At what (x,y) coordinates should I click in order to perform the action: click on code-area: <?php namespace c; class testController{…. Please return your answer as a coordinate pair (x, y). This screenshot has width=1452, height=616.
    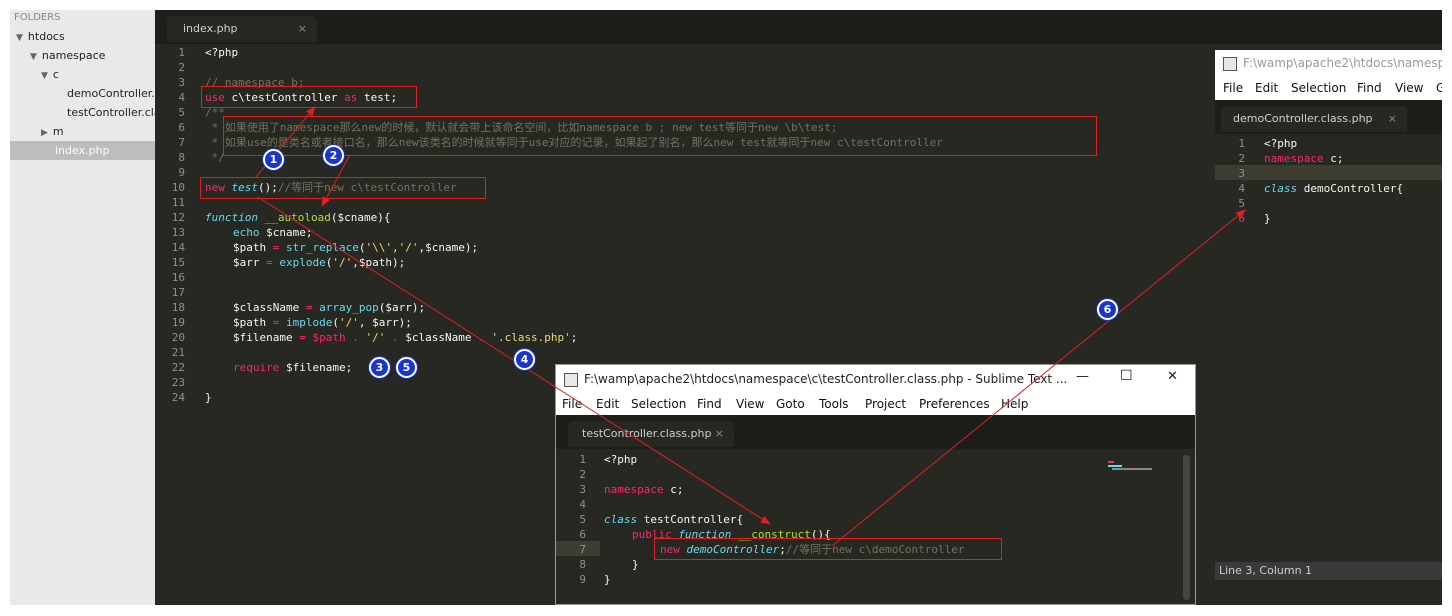
    Looking at the image, I should click on (854, 527).